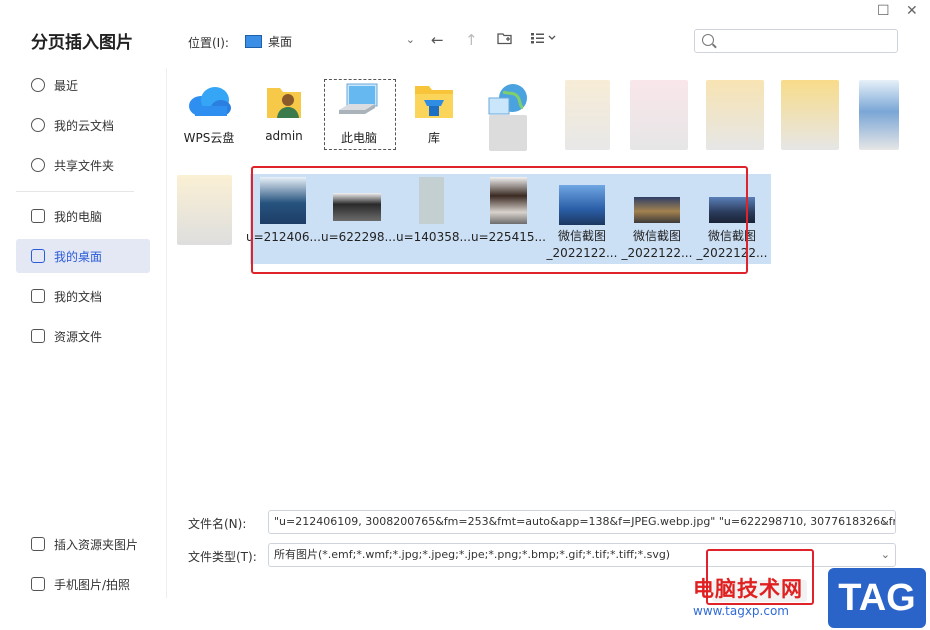 The height and width of the screenshot is (630, 930). I want to click on location-label: 位置(I):, so click(208, 43).